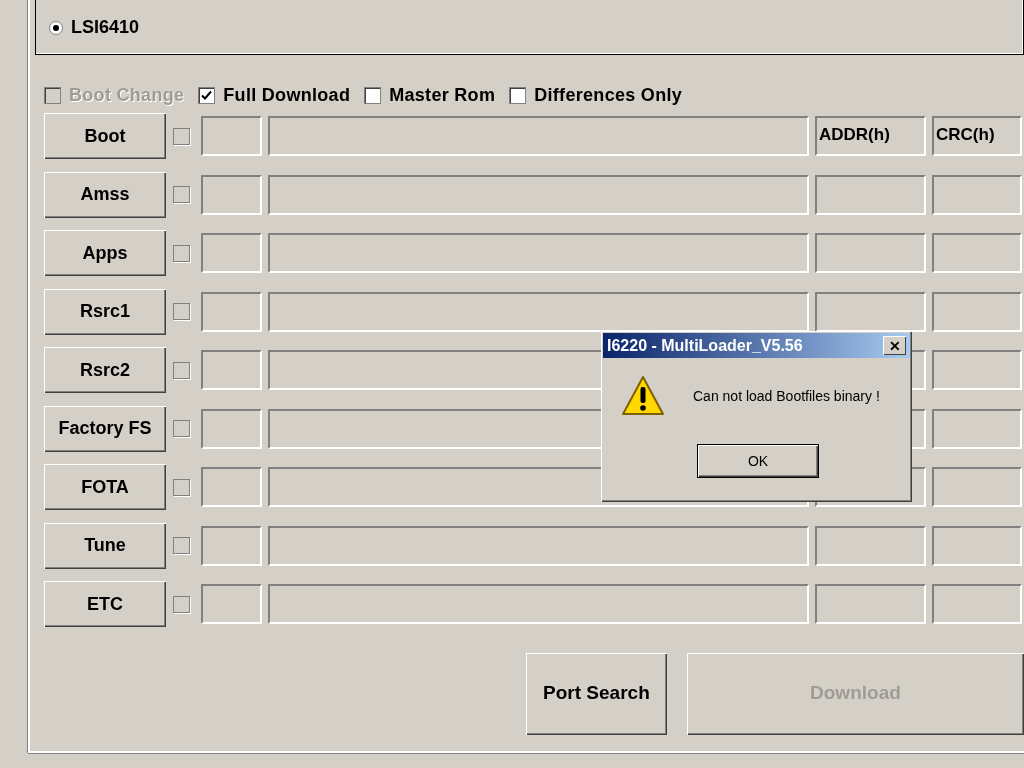  Describe the element at coordinates (105, 136) in the screenshot. I see `file-button: Boot` at that location.